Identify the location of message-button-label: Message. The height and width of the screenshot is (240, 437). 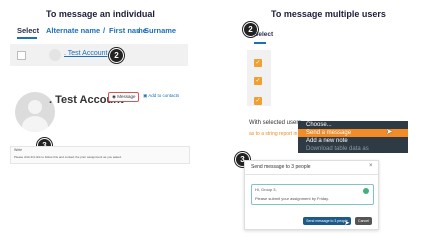
(126, 96).